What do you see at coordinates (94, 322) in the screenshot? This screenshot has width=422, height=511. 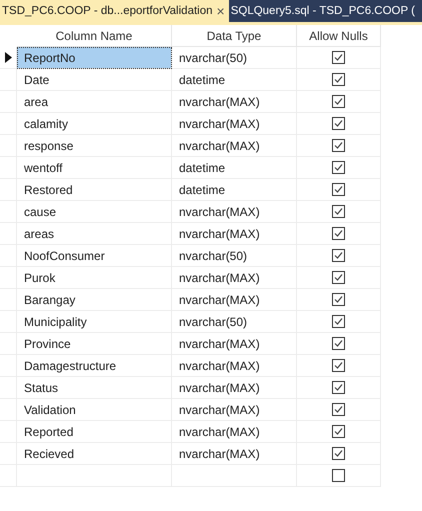 I see `column-name-cell: Municipality` at bounding box center [94, 322].